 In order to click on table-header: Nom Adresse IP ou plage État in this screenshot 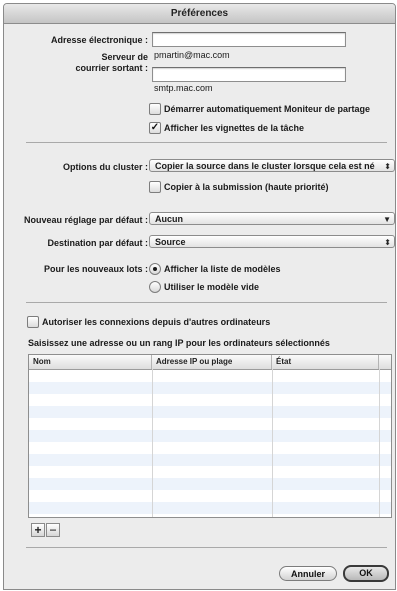, I will do `click(210, 362)`.